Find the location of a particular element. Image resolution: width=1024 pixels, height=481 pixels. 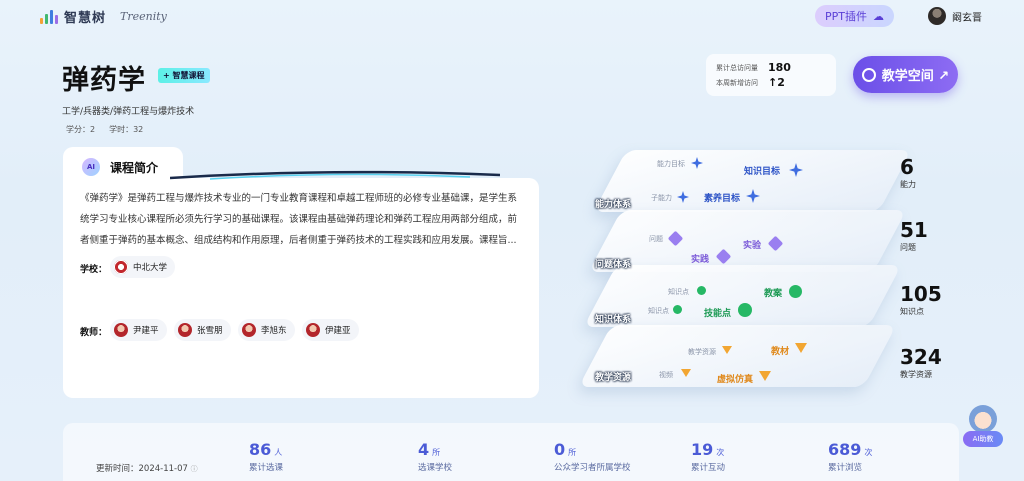

node-label: 虚拟仿真 is located at coordinates (735, 380).